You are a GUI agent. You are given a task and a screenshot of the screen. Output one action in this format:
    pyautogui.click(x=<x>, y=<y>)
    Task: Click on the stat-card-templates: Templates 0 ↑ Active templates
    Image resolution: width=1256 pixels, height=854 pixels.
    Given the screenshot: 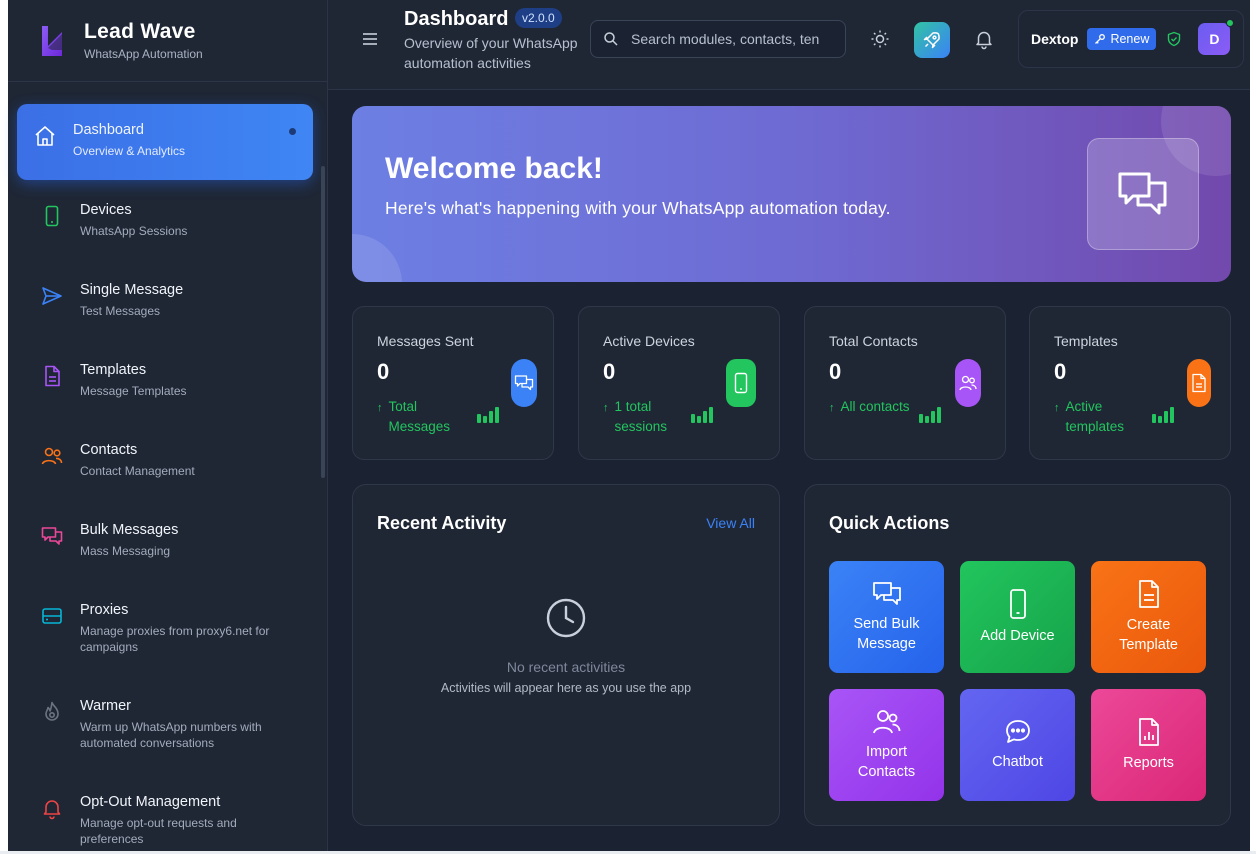 What is the action you would take?
    pyautogui.click(x=1130, y=383)
    